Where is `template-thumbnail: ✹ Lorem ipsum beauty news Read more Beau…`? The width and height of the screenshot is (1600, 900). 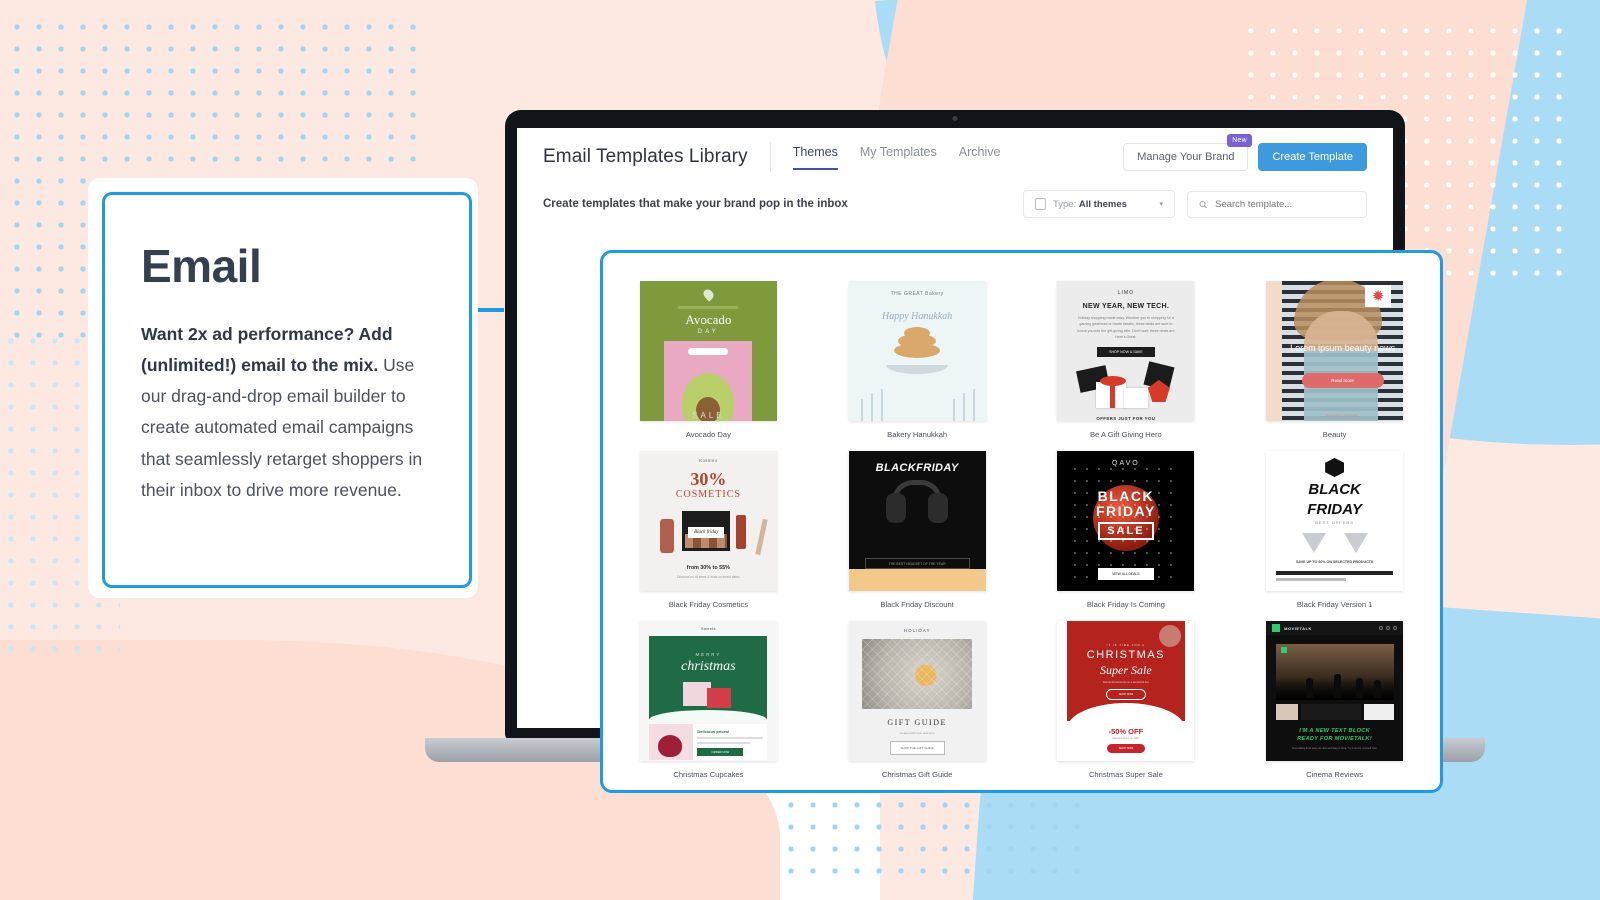 template-thumbnail: ✹ Lorem ipsum beauty news Read more Beau… is located at coordinates (1335, 351).